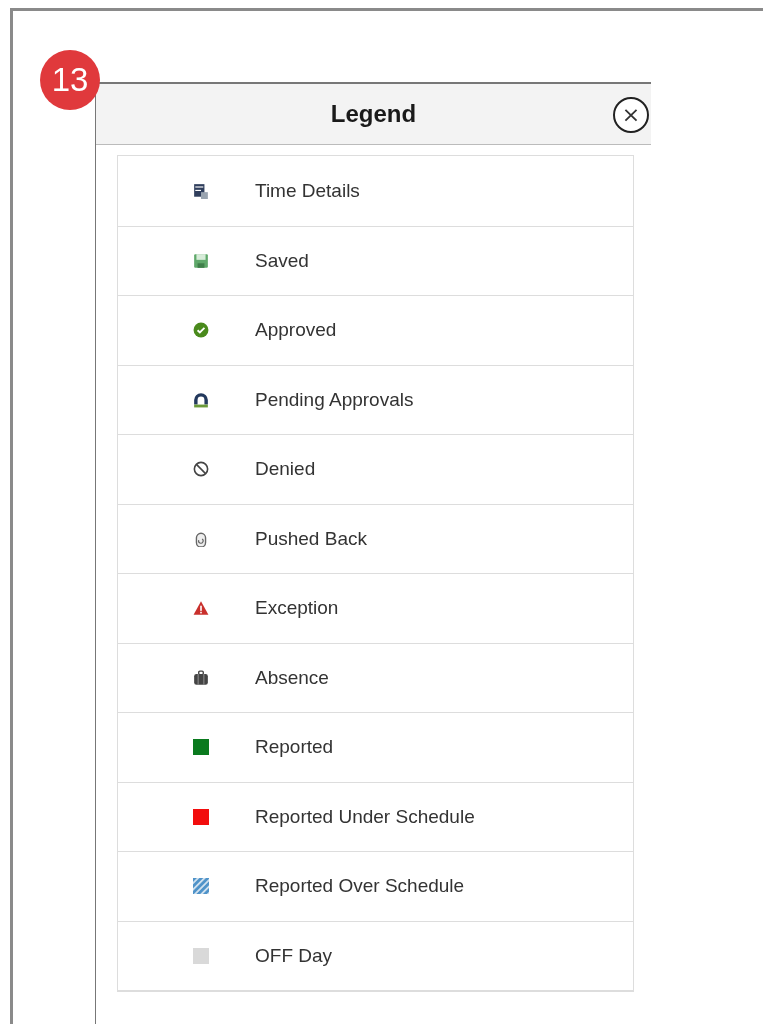 Image resolution: width=763 pixels, height=1024 pixels. I want to click on legend-label: Exception, so click(297, 608).